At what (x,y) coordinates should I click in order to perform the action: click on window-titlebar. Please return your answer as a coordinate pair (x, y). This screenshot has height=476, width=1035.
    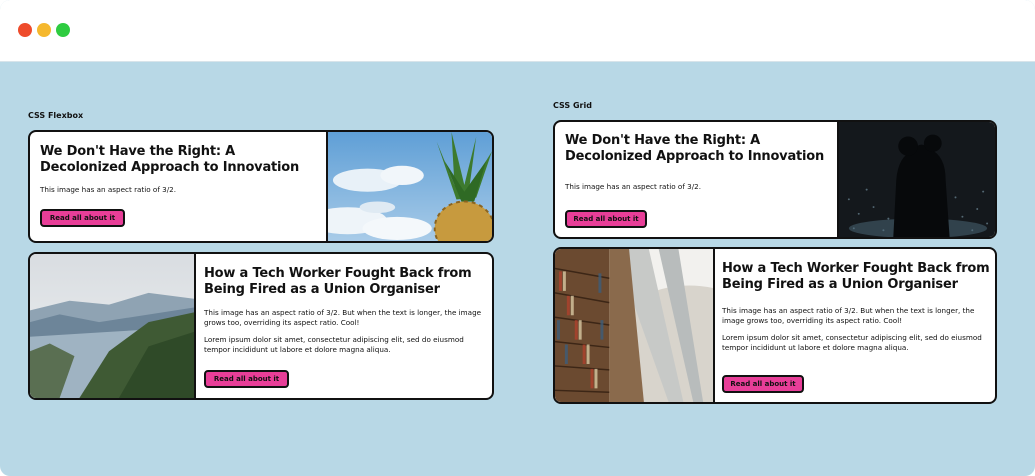
    Looking at the image, I should click on (517, 31).